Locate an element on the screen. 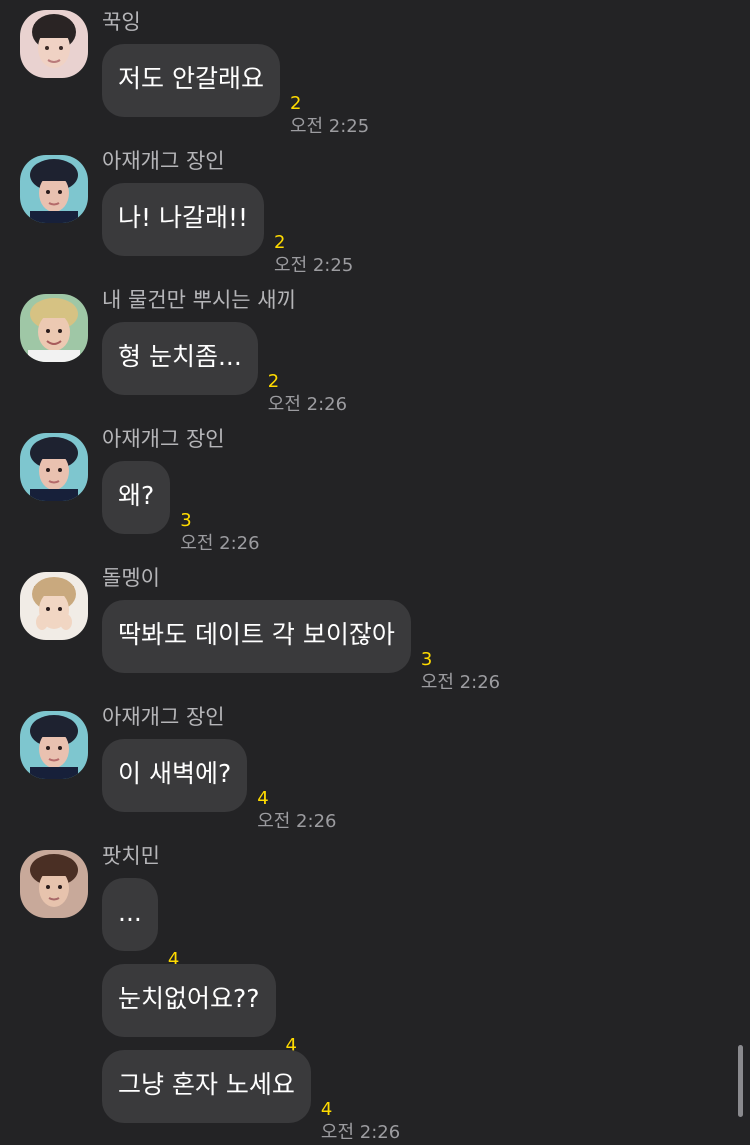 This screenshot has height=1145, width=750. sender-name: 꾹잉 is located at coordinates (121, 22).